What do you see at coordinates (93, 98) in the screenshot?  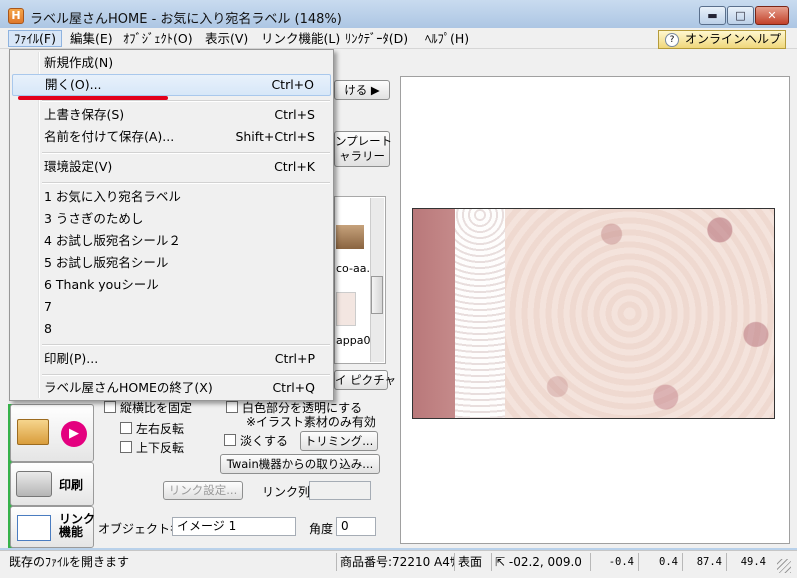 I see `red-annotation-underline` at bounding box center [93, 98].